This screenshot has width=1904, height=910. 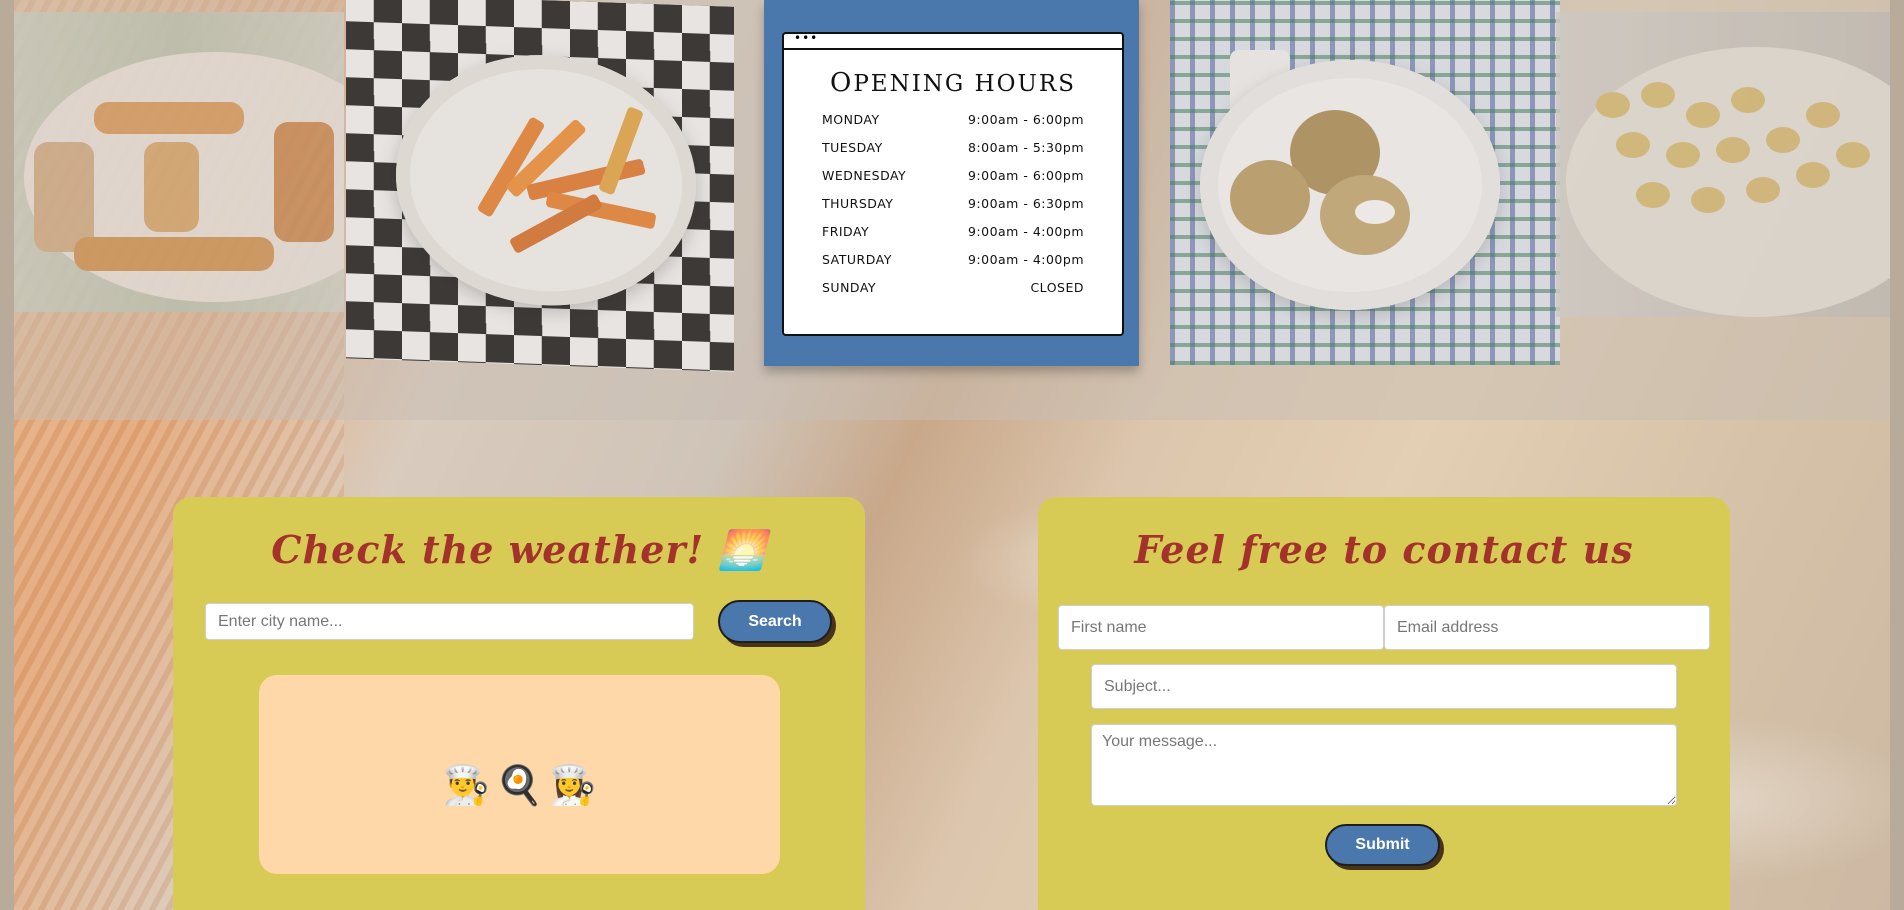 I want to click on hours-value: 8:00am - 5:30pm, so click(x=1025, y=147).